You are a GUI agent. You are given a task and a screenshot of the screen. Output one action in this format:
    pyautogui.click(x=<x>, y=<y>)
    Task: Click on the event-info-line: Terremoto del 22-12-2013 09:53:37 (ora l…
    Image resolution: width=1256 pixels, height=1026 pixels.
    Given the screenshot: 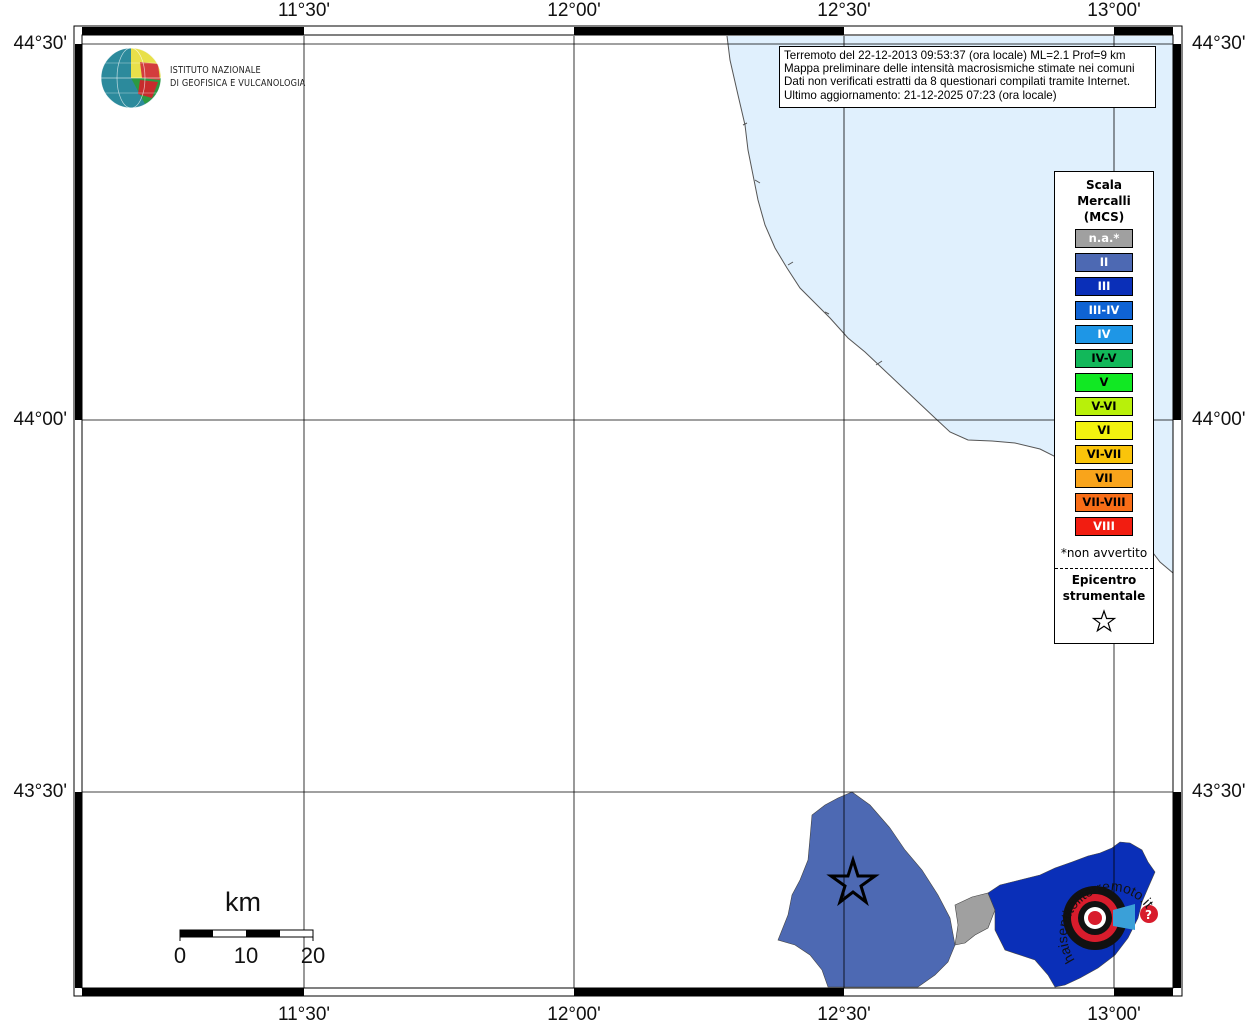 What is the action you would take?
    pyautogui.click(x=955, y=55)
    